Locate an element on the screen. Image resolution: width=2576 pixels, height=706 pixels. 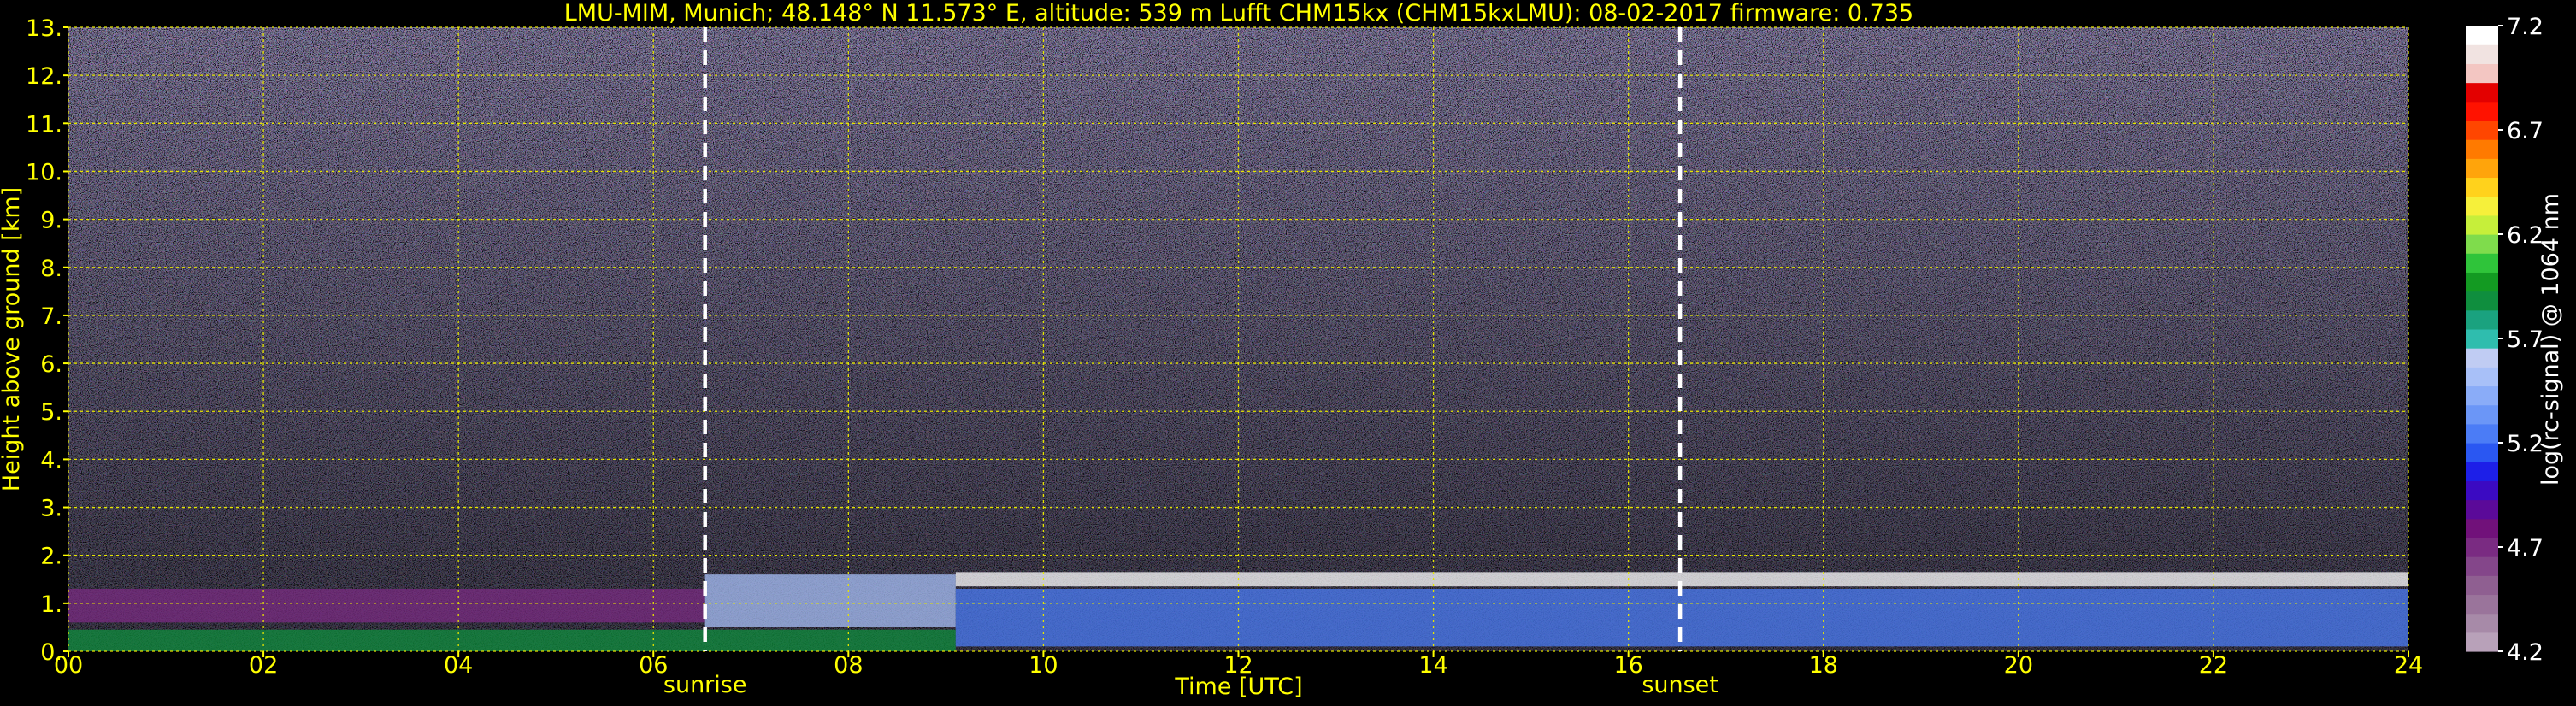
x-tick-label: 18 is located at coordinates (1823, 665).